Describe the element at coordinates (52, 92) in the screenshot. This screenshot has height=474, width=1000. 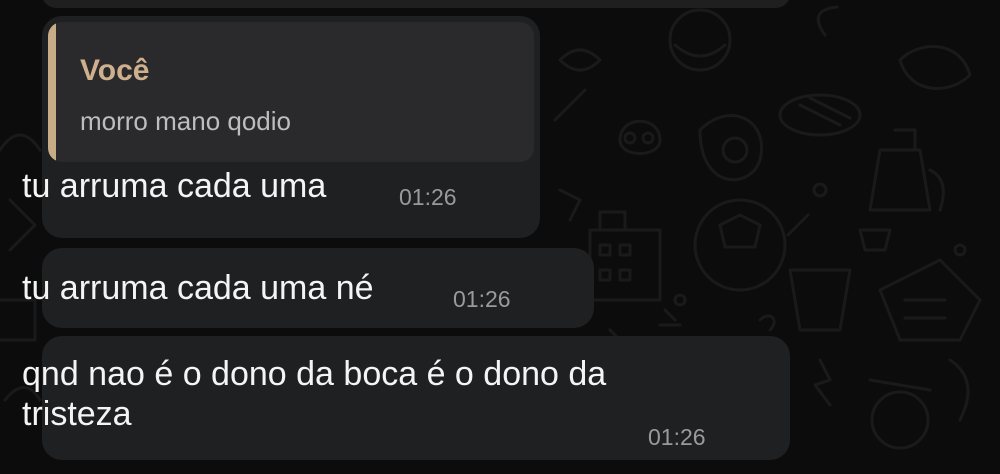
I see `quote-accent-bar` at that location.